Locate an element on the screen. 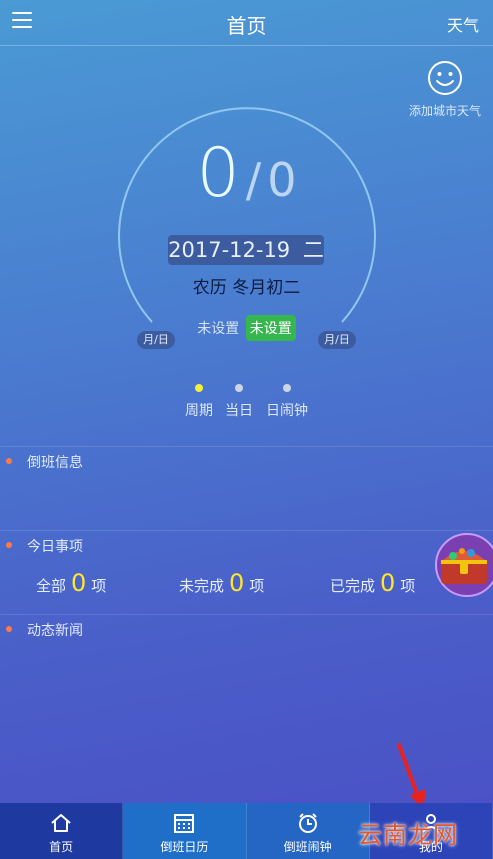 The image size is (493, 859). shift-setting-row: 未设置 未设置 is located at coordinates (246, 328).